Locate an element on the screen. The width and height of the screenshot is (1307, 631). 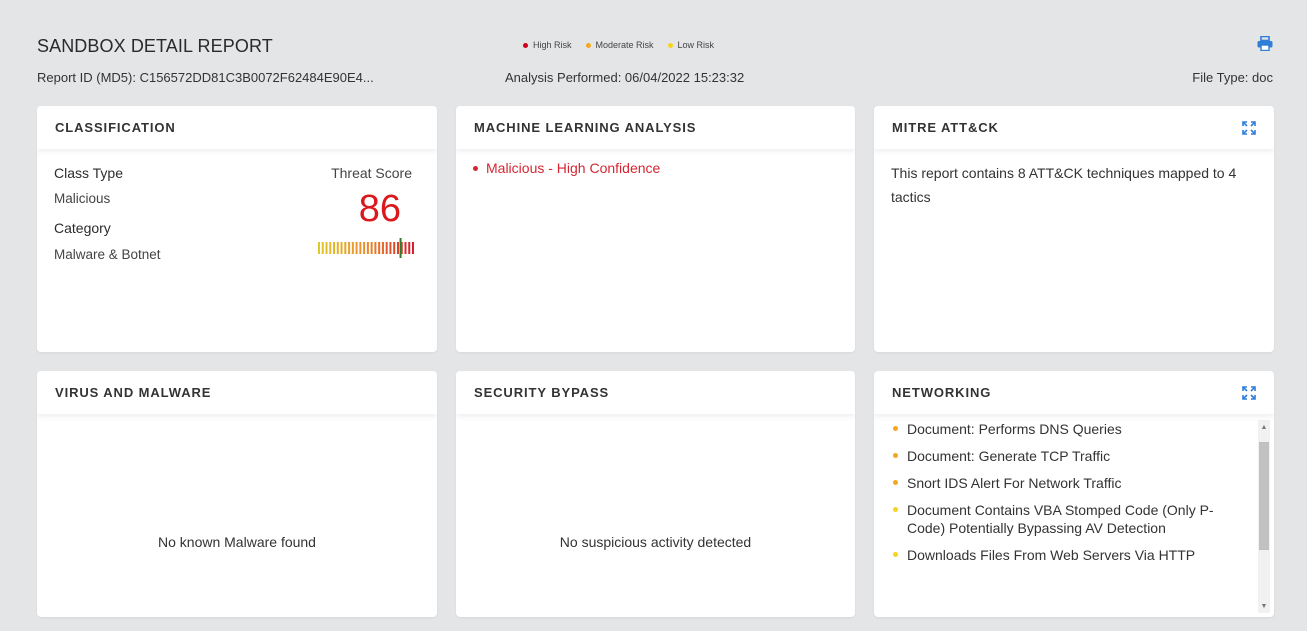
risk-legend: High Risk Moderate Risk Low Risk is located at coordinates (618, 45).